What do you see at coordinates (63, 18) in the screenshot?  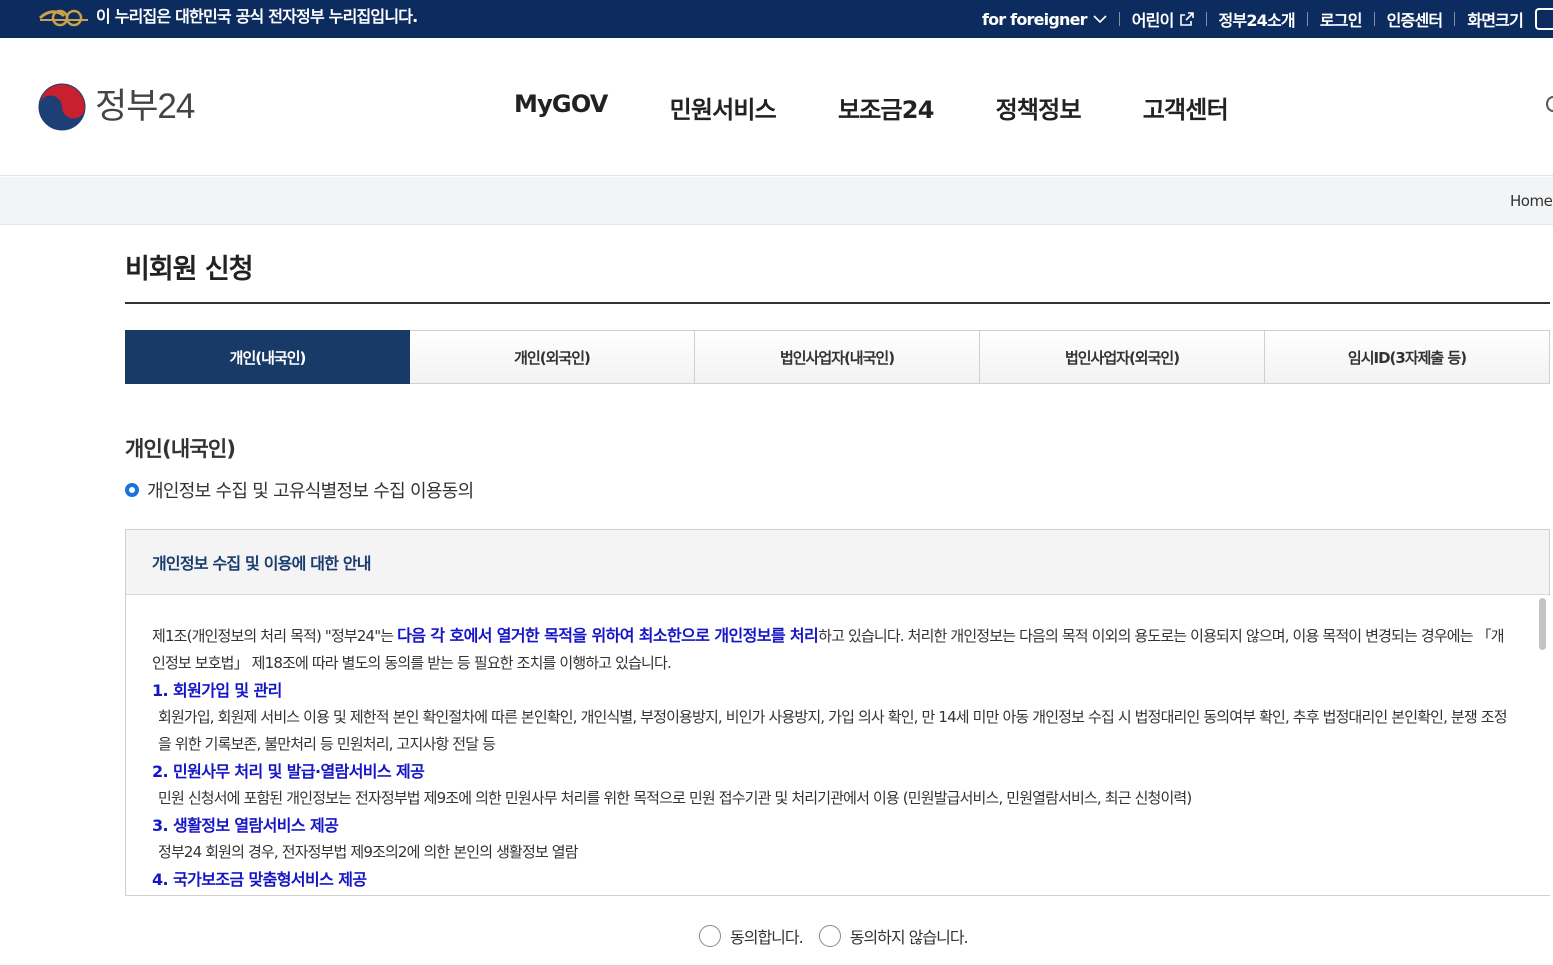 I see `egov-emblem-icon` at bounding box center [63, 18].